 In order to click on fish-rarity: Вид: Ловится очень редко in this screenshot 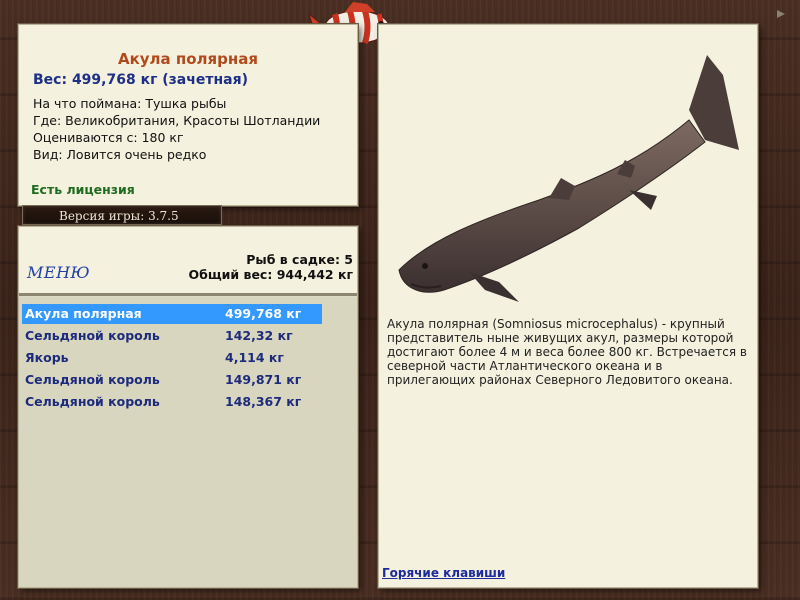, I will do `click(120, 154)`.